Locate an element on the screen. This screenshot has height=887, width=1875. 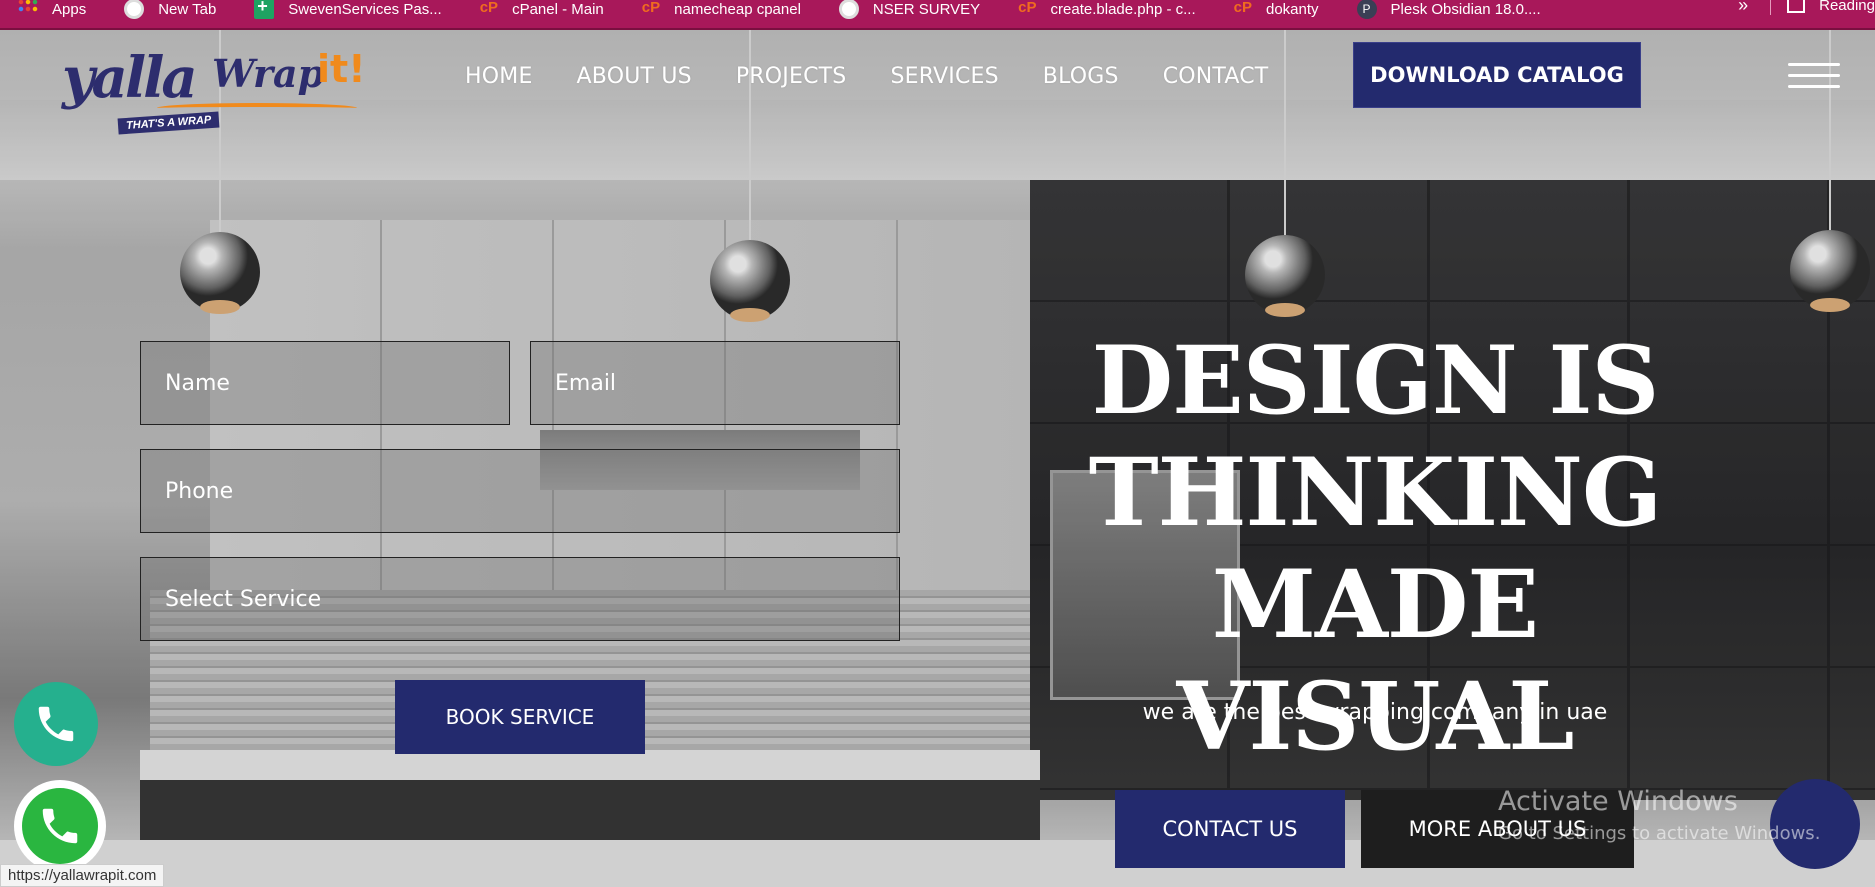
whatsapp-icon is located at coordinates (60, 826).